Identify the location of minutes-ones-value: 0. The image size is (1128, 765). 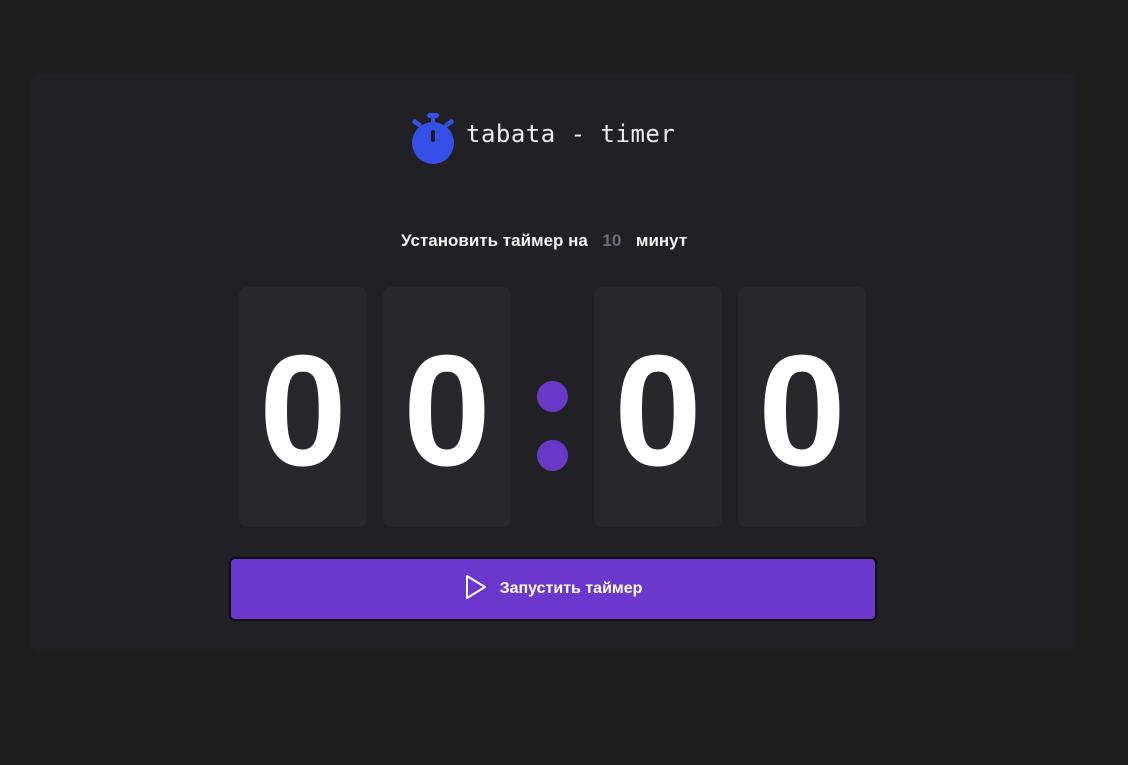
(447, 411).